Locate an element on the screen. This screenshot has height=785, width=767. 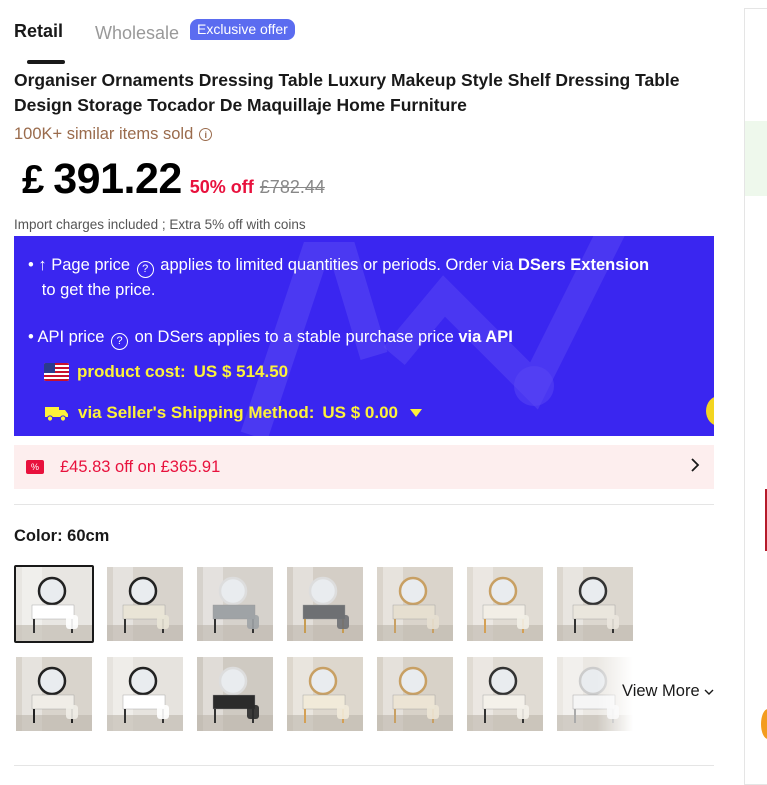
product-cost-row: product cost: US $ 514.50 is located at coordinates (166, 372).